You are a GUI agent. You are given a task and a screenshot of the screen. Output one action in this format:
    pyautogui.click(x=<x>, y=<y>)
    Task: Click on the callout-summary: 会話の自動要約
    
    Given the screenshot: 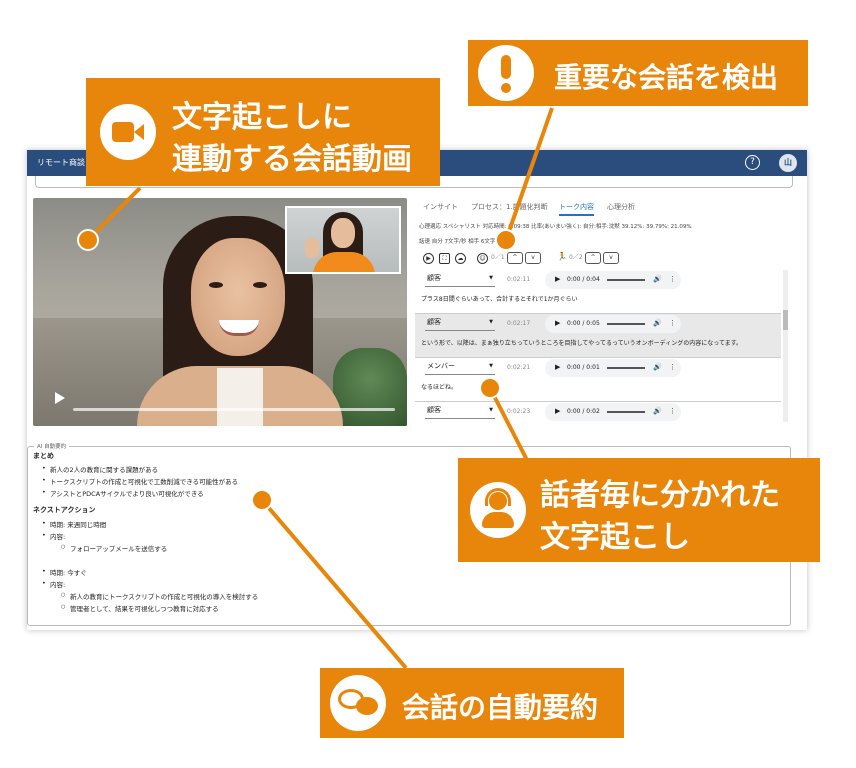 What is the action you would take?
    pyautogui.click(x=472, y=703)
    